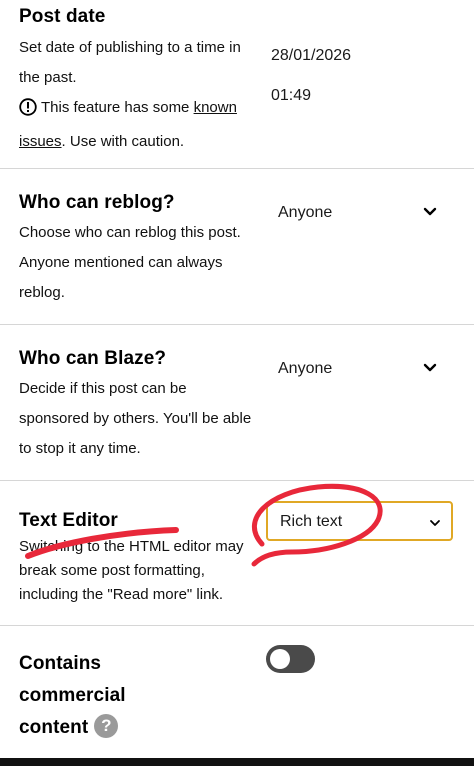  What do you see at coordinates (48, 77) in the screenshot?
I see `post-date-desc-line2: the past.` at bounding box center [48, 77].